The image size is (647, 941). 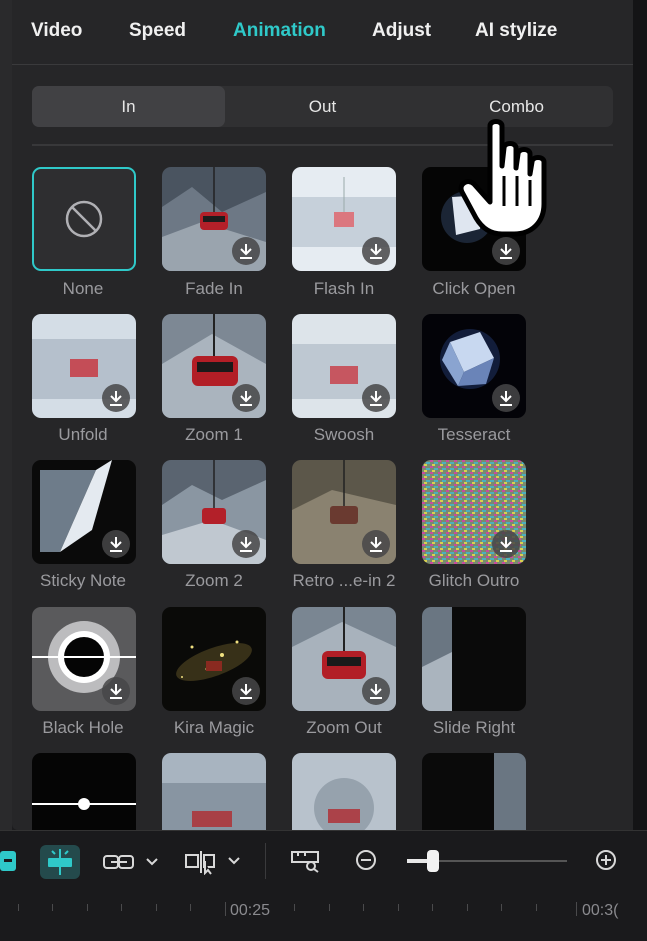 What do you see at coordinates (265, 861) in the screenshot?
I see `toolbar-divider` at bounding box center [265, 861].